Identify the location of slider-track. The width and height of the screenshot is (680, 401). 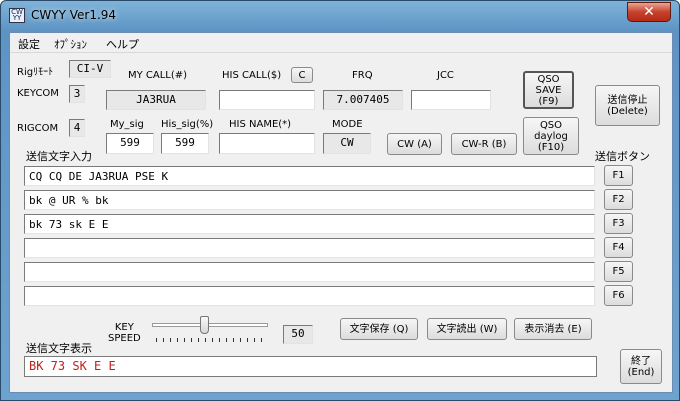
(210, 325).